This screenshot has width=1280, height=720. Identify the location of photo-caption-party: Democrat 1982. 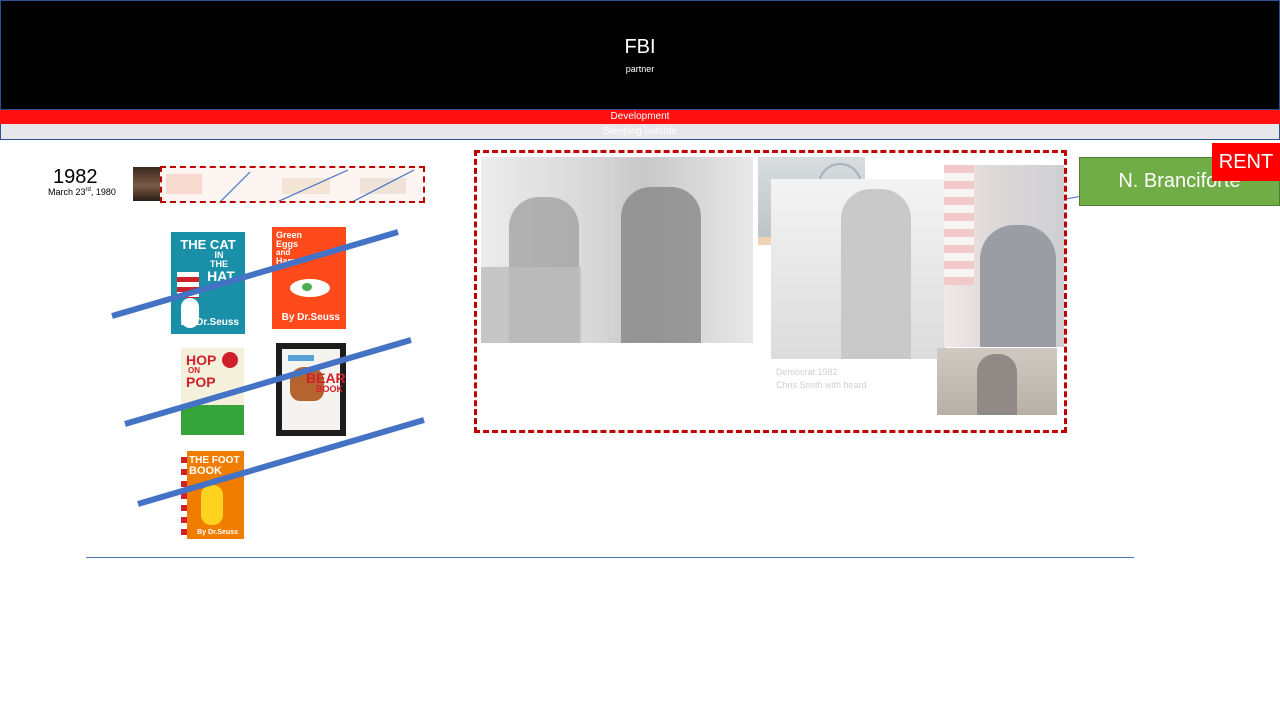
(807, 372).